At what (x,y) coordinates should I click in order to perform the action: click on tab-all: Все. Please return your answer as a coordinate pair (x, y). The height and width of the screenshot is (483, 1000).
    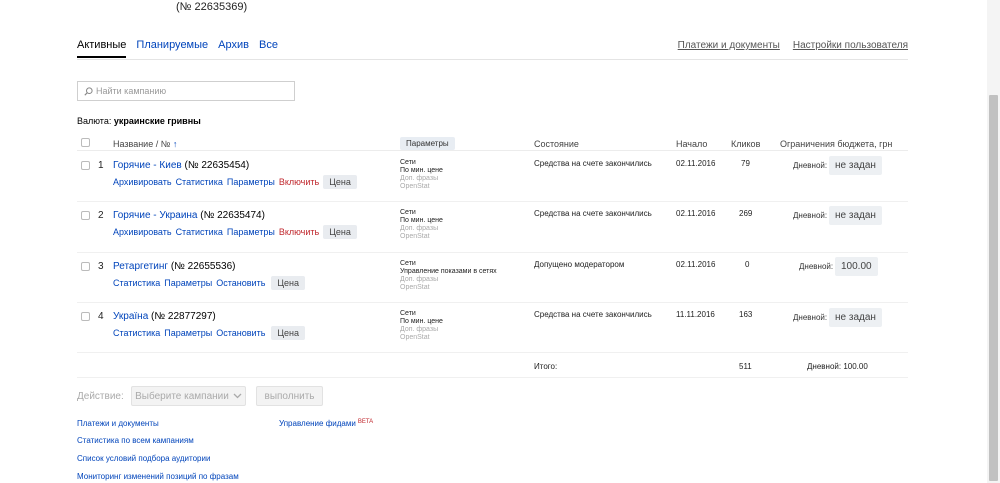
    Looking at the image, I should click on (268, 48).